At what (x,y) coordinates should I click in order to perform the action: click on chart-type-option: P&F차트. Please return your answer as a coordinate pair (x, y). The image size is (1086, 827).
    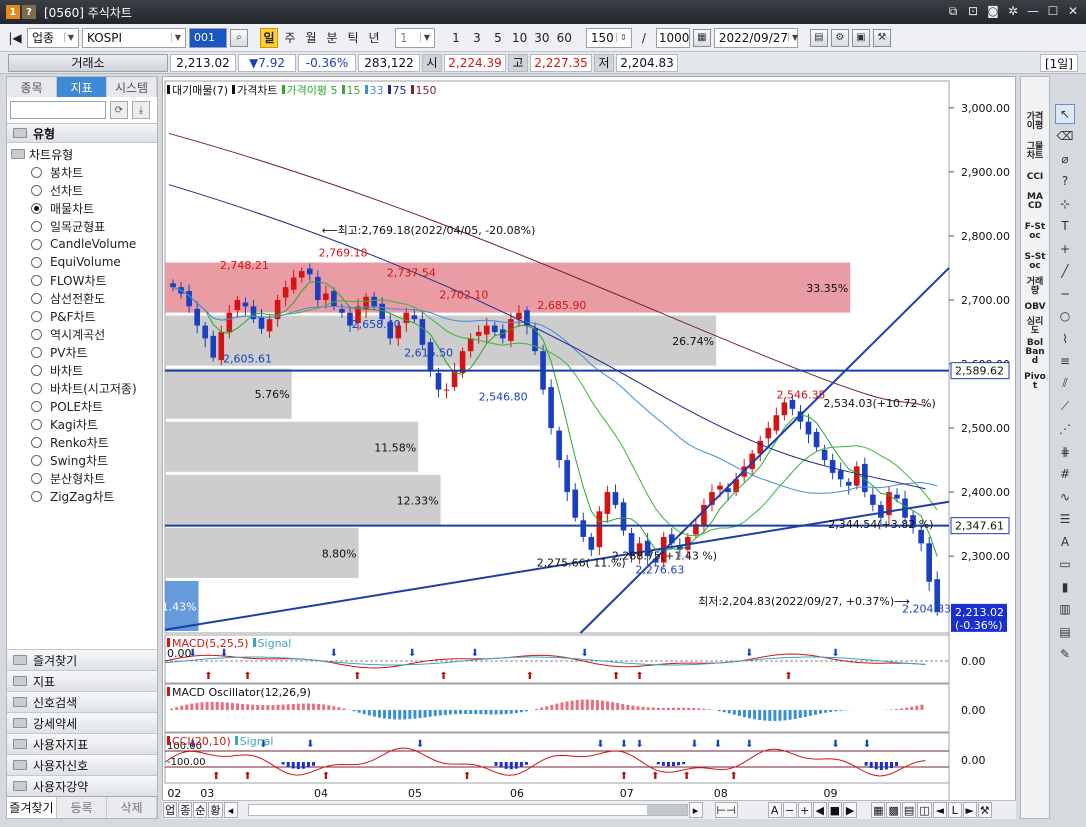
    Looking at the image, I should click on (82, 316).